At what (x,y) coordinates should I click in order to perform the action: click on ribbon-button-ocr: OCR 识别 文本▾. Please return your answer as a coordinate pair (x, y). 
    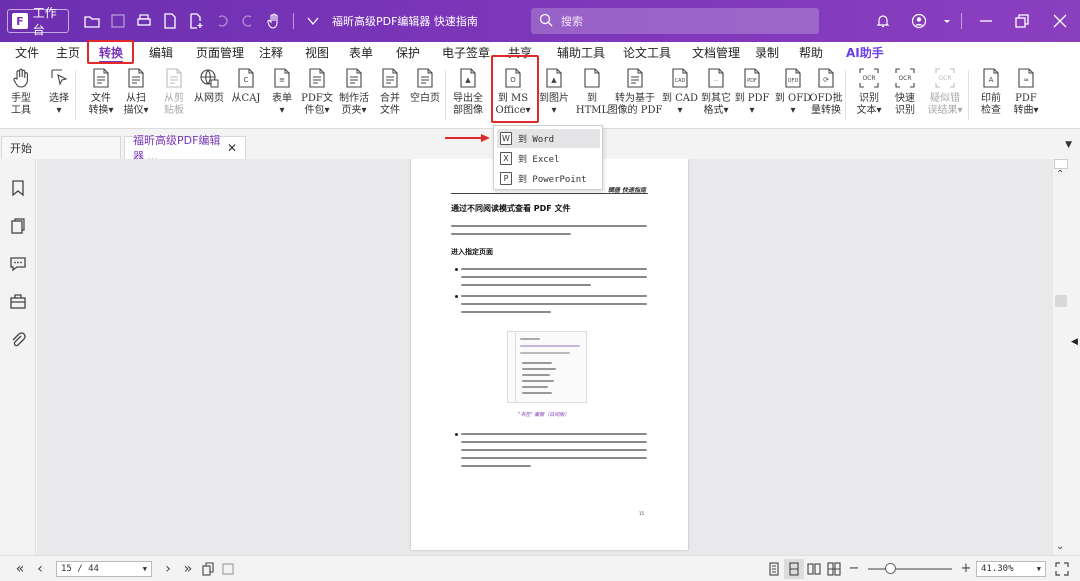
    Looking at the image, I should click on (869, 96).